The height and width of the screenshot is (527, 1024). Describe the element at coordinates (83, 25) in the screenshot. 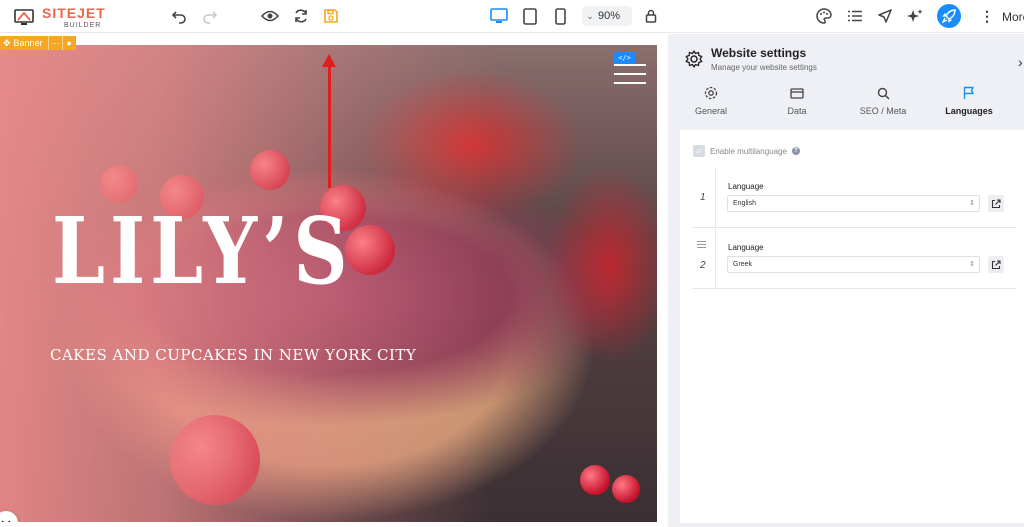

I see `brand-subtitle: BUILDER` at that location.